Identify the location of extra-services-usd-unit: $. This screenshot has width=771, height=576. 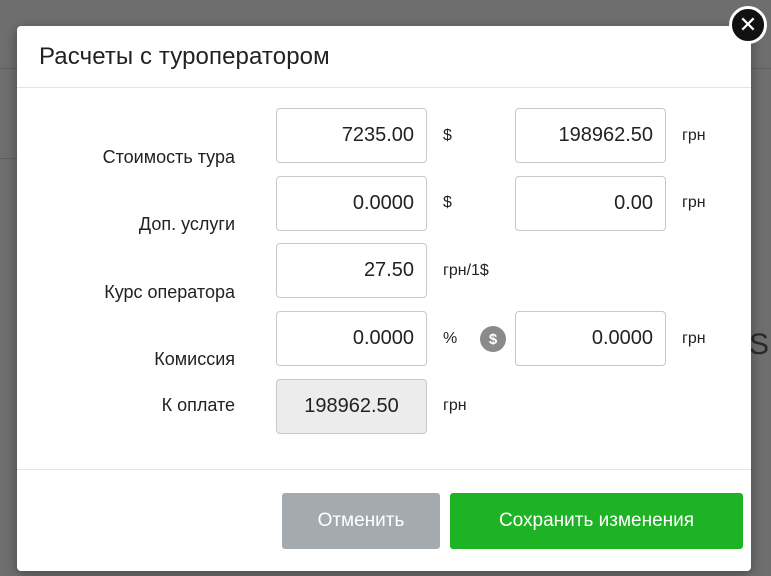
(447, 202).